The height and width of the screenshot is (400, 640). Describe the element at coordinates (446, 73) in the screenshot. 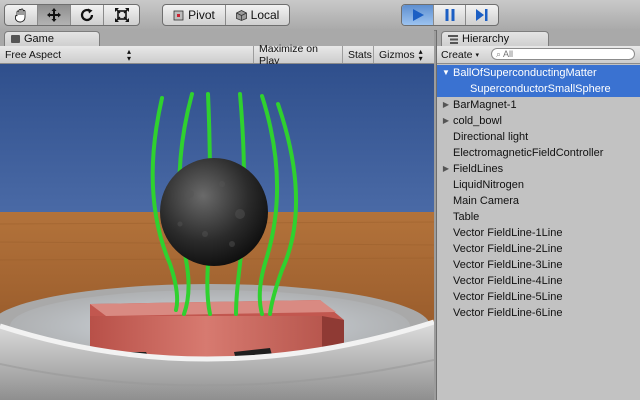

I see `triangle-down-icon: ▼` at that location.